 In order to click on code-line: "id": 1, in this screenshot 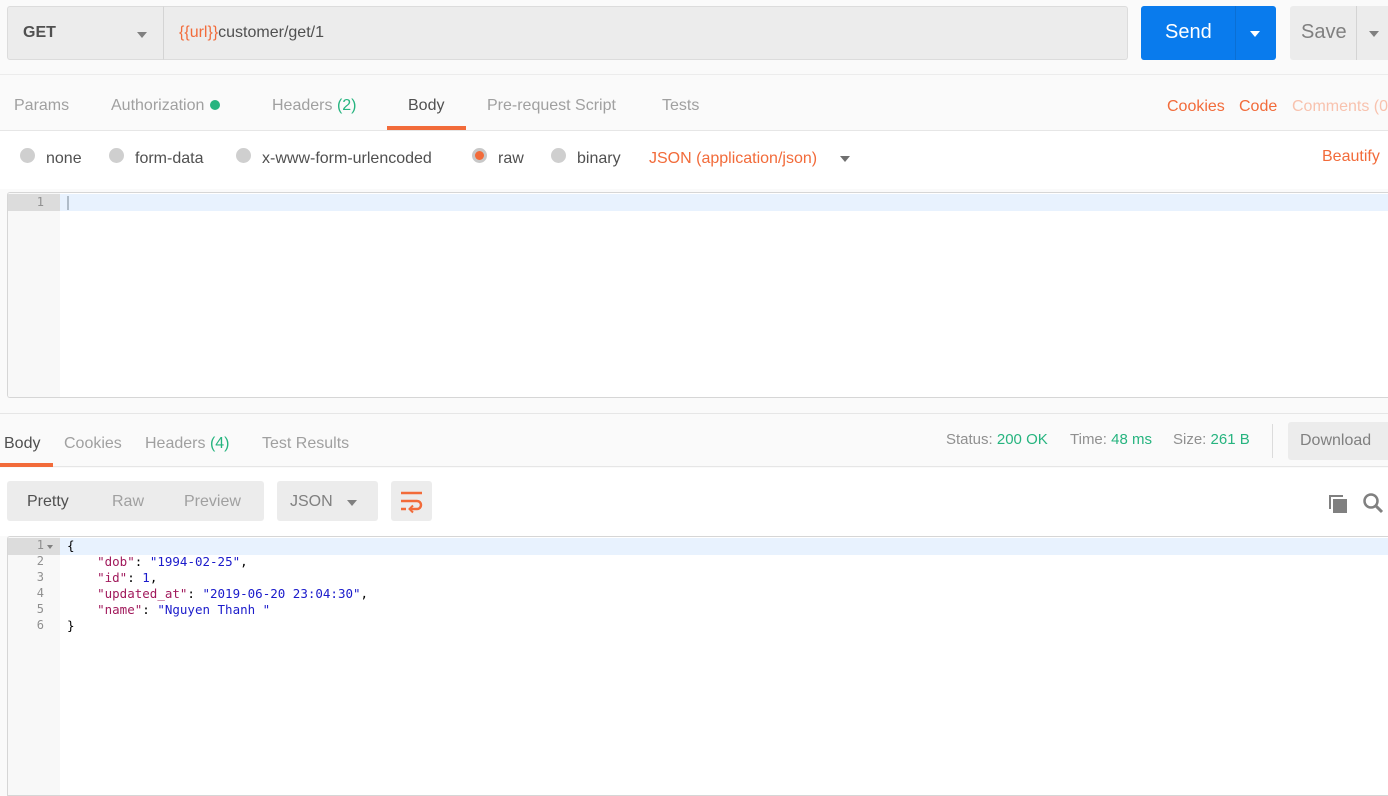, I will do `click(127, 577)`.